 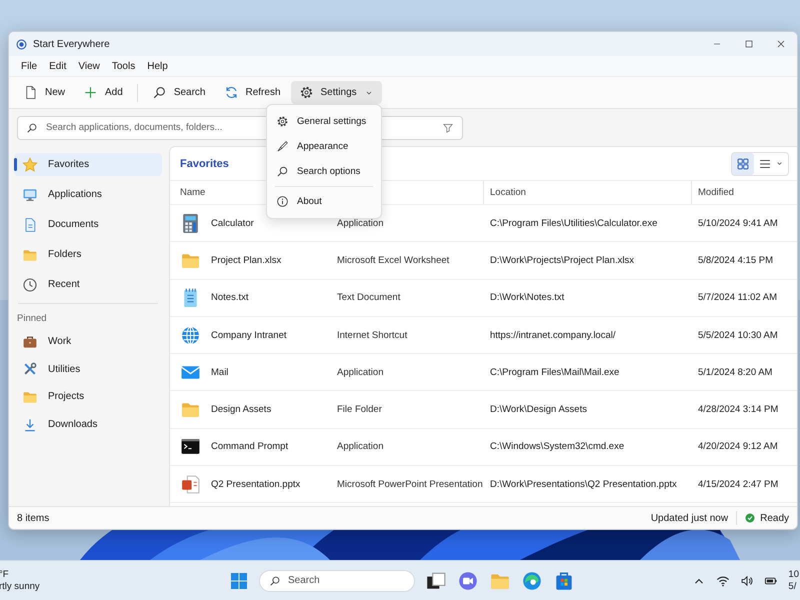 What do you see at coordinates (393, 260) in the screenshot?
I see `table-cell-text: Microsoft Excel Worksheet` at bounding box center [393, 260].